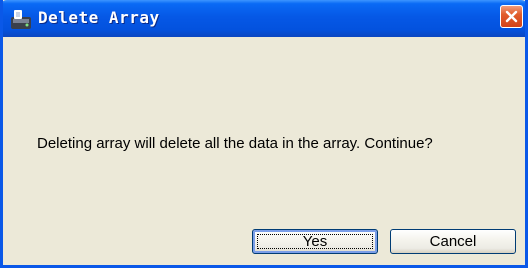 The width and height of the screenshot is (528, 268). Describe the element at coordinates (21, 19) in the screenshot. I see `disk-array-icon` at that location.